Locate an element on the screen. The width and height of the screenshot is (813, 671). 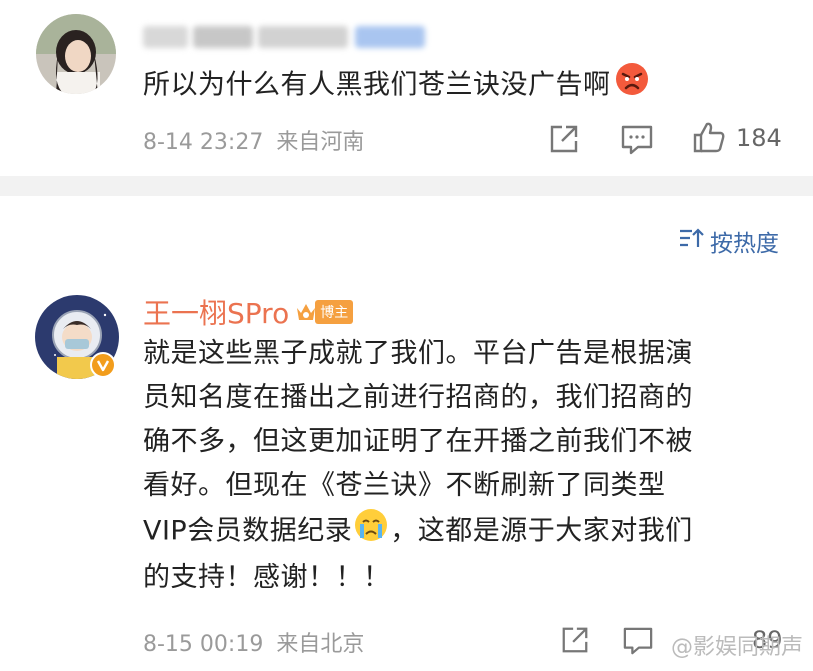
sort-icon is located at coordinates (691, 241).